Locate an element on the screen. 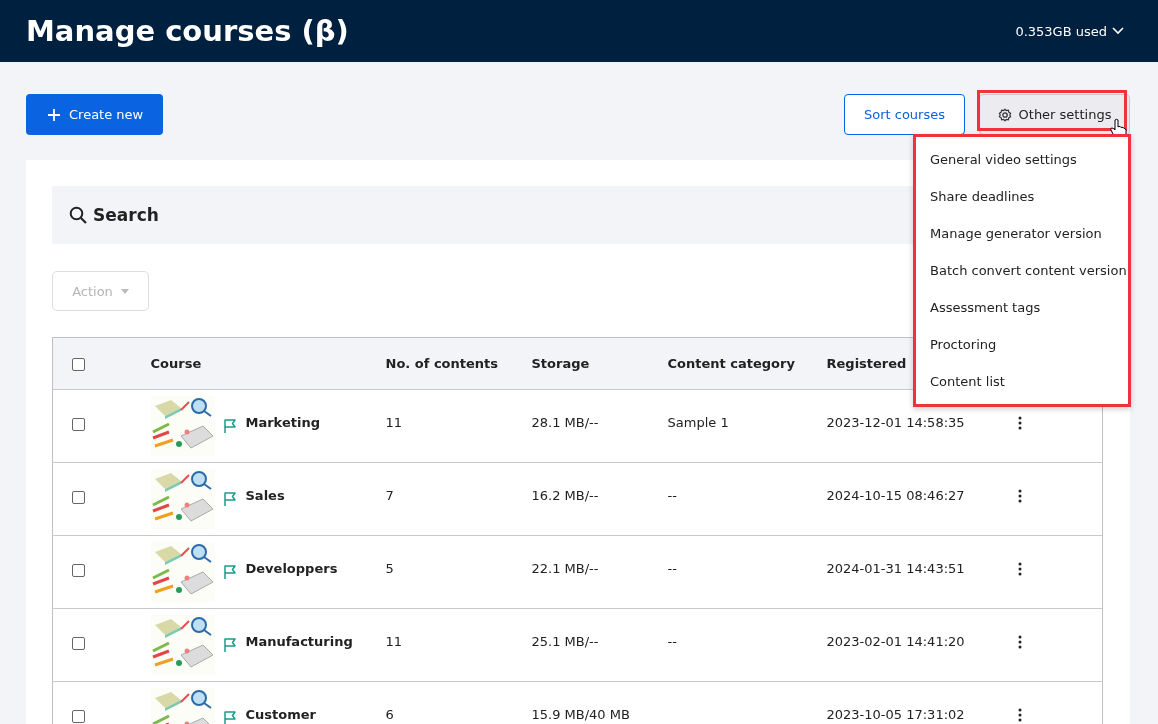  course-name: Developpers is located at coordinates (291, 569).